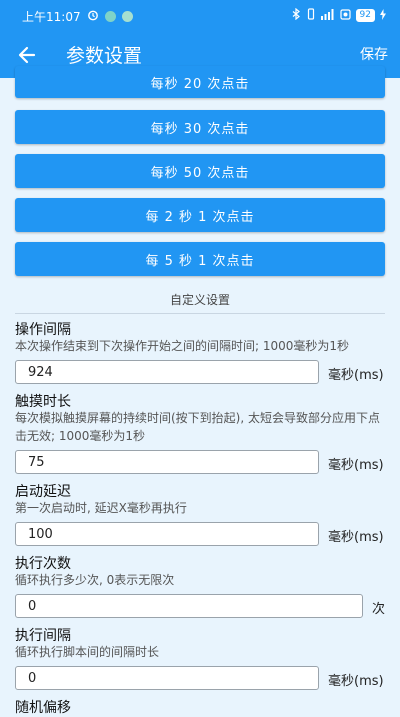 This screenshot has height=717, width=400. Describe the element at coordinates (200, 171) in the screenshot. I see `preset-button-50-per-sec: 每秒 50 次点击` at that location.